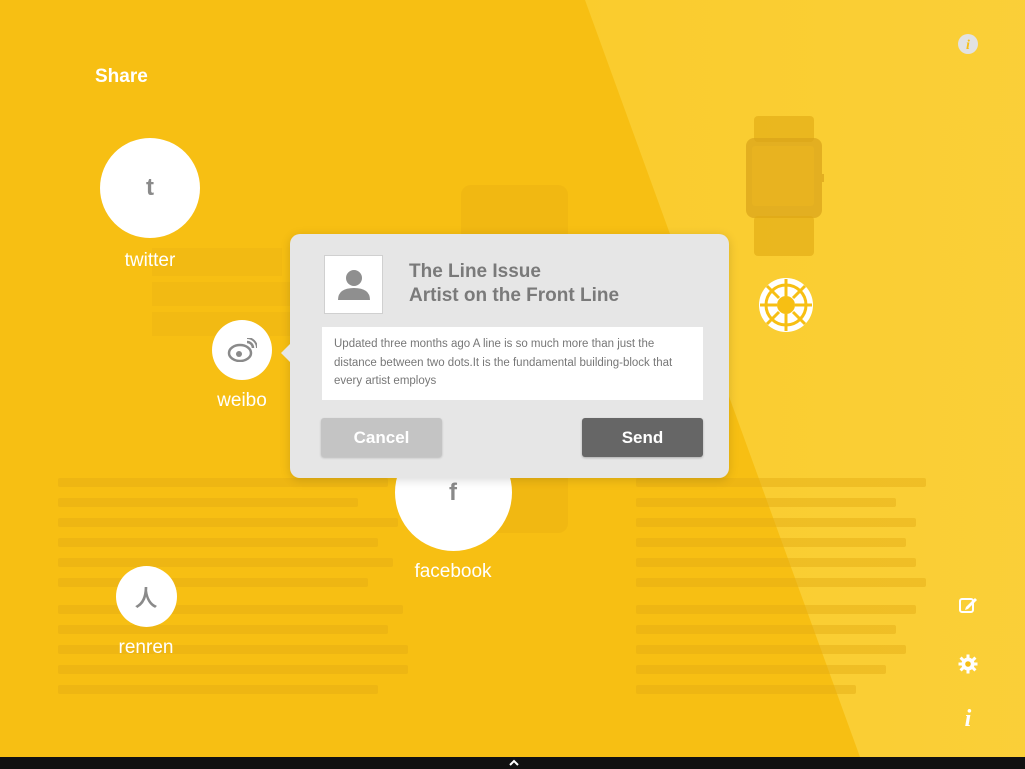 Image resolution: width=1025 pixels, height=769 pixels. What do you see at coordinates (968, 664) in the screenshot?
I see `gear-icon` at bounding box center [968, 664].